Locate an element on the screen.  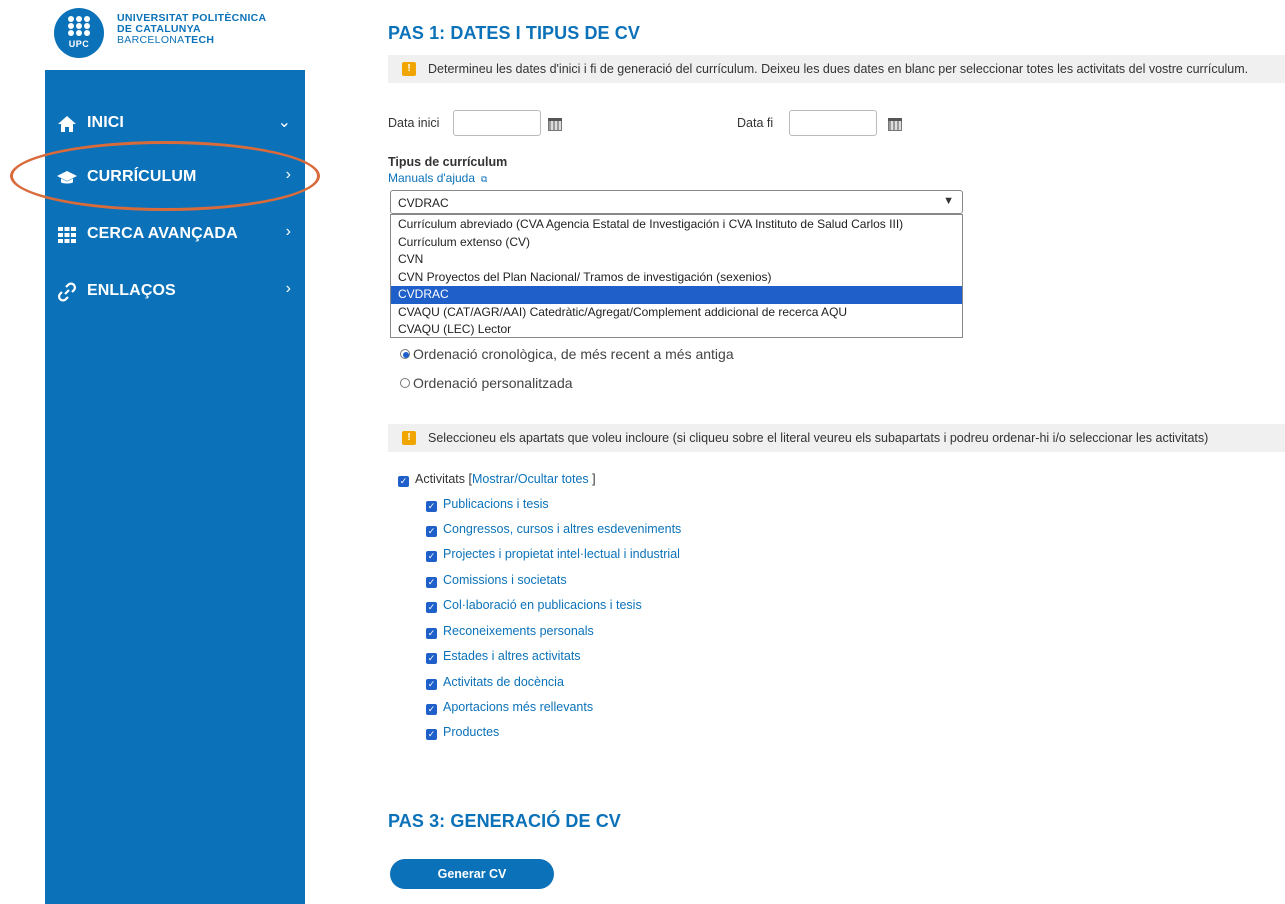
link-icon is located at coordinates (67, 292).